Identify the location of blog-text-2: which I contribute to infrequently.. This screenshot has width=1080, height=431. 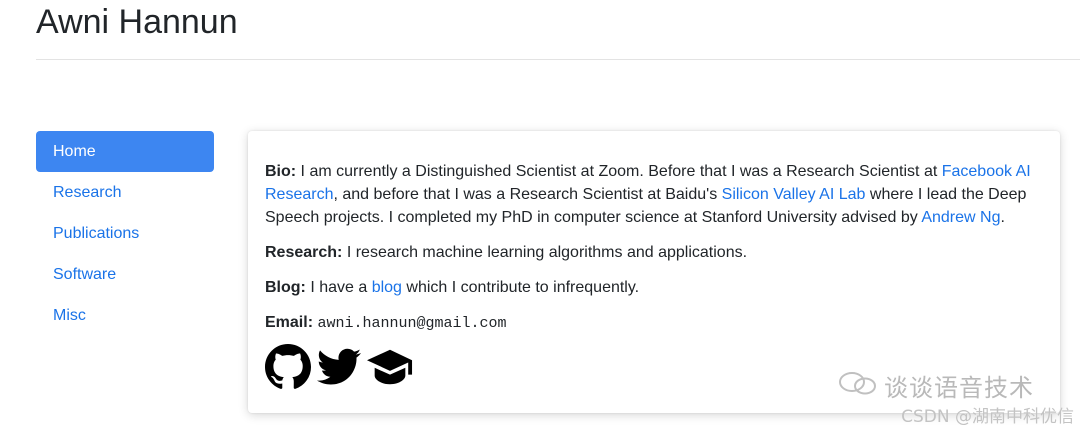
(520, 287).